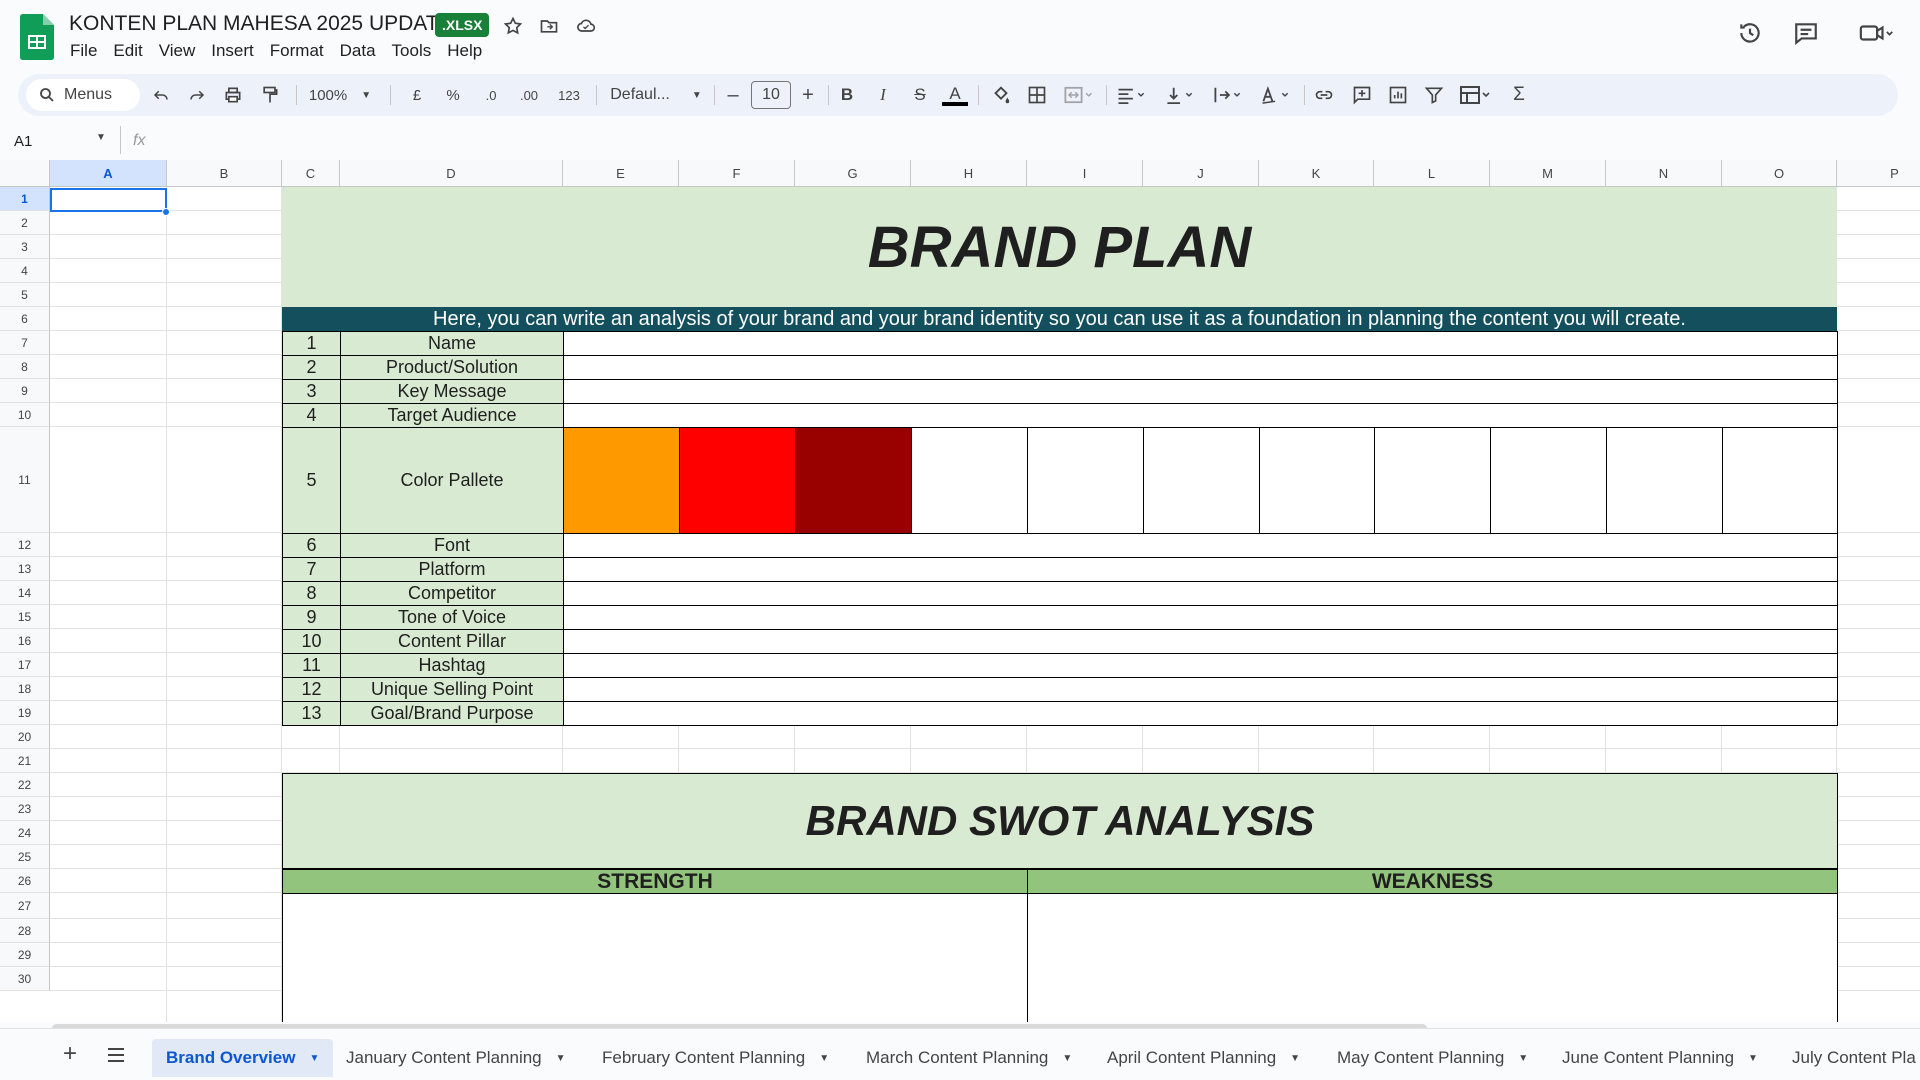  What do you see at coordinates (108, 173) in the screenshot?
I see `column-header-a: A` at bounding box center [108, 173].